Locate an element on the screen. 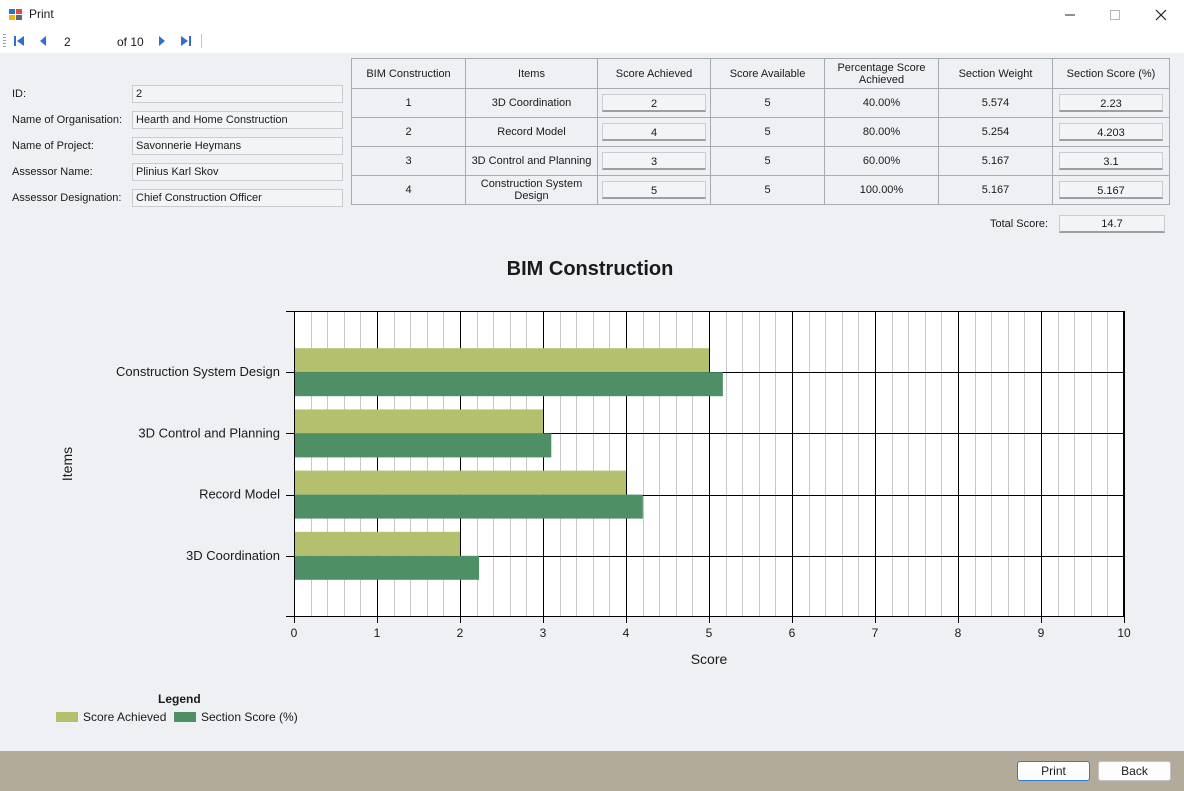 This screenshot has width=1184, height=791. footer-bar is located at coordinates (592, 771).